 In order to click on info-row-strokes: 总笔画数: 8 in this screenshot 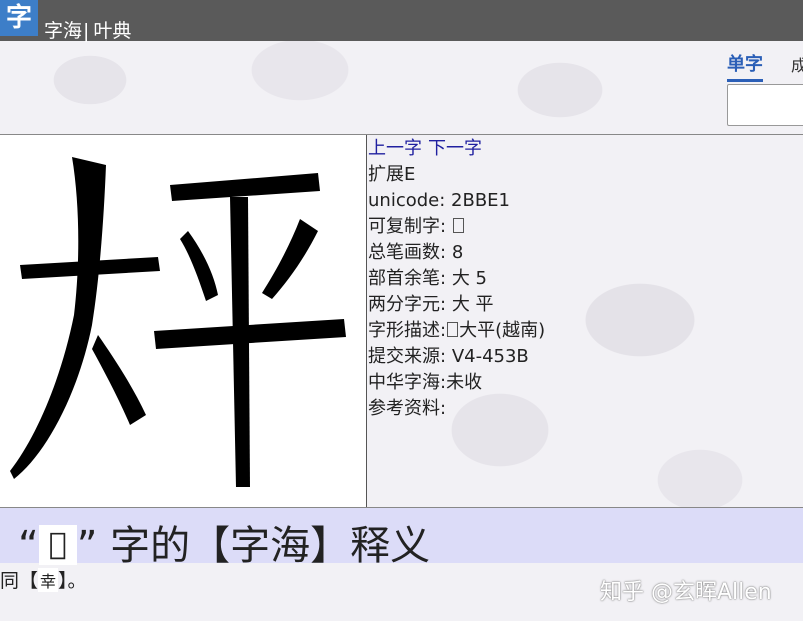, I will do `click(456, 253)`.